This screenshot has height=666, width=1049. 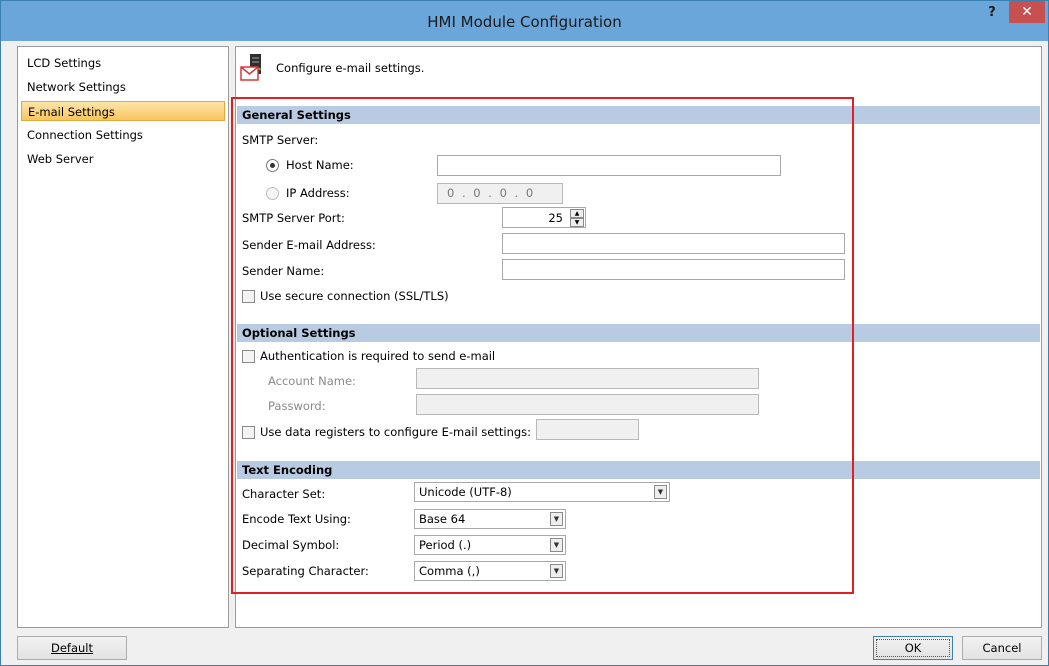 I want to click on email-server-icon, so click(x=250, y=67).